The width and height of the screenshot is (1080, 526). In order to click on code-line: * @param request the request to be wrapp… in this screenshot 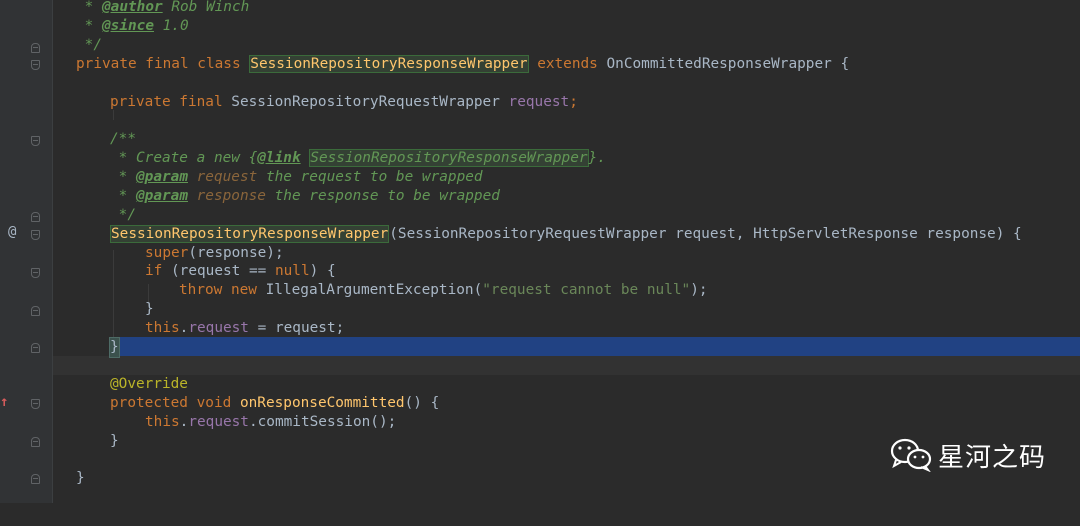, I will do `click(296, 177)`.